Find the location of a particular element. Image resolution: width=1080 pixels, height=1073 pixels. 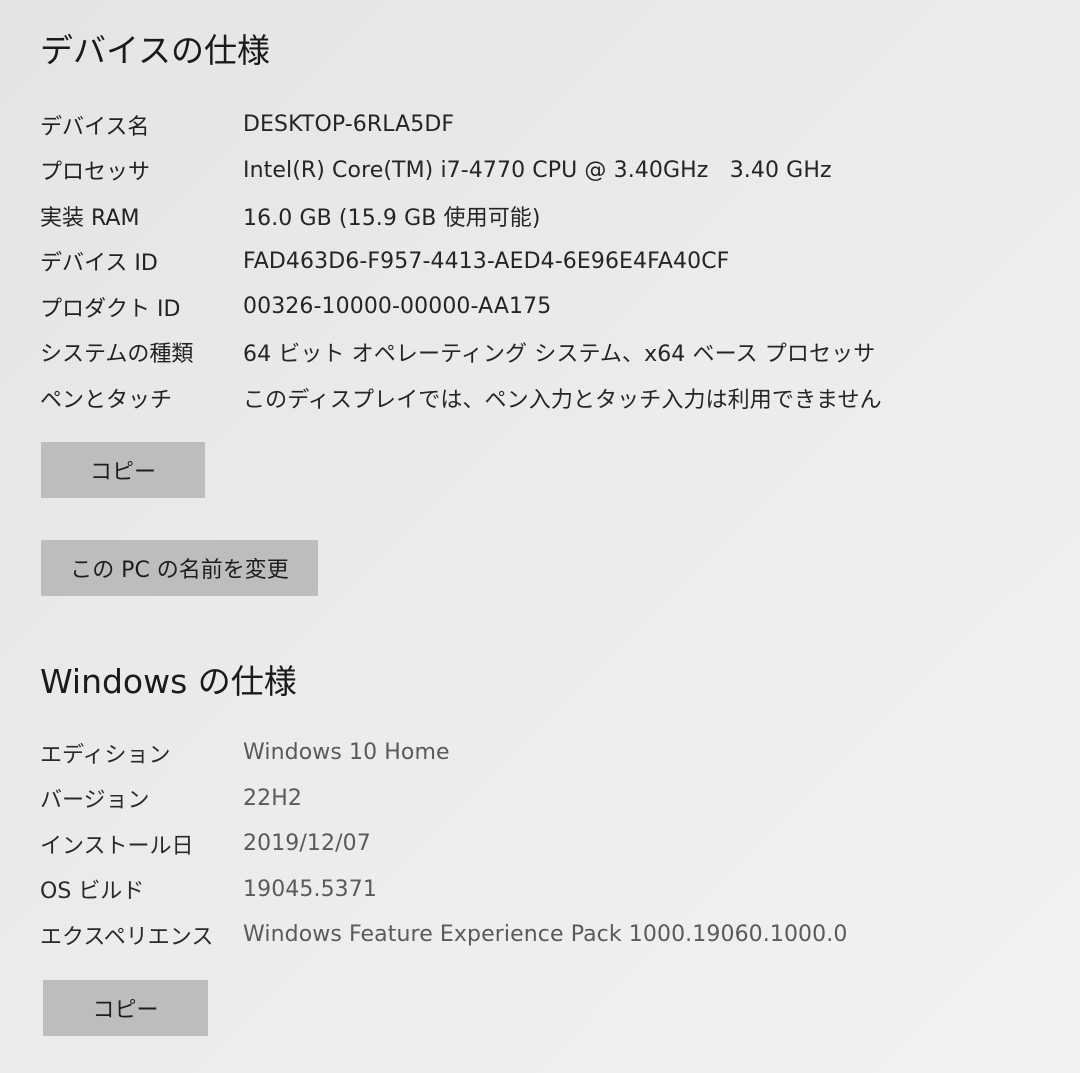

spec-label: デバイス ID is located at coordinates (99, 264).